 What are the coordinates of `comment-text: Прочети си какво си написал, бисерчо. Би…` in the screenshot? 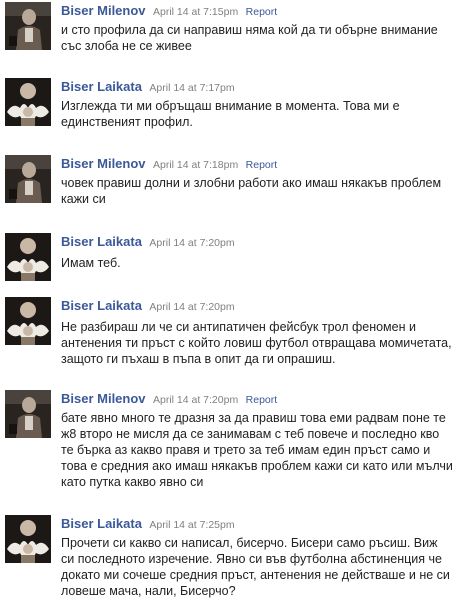 It's located at (255, 567).